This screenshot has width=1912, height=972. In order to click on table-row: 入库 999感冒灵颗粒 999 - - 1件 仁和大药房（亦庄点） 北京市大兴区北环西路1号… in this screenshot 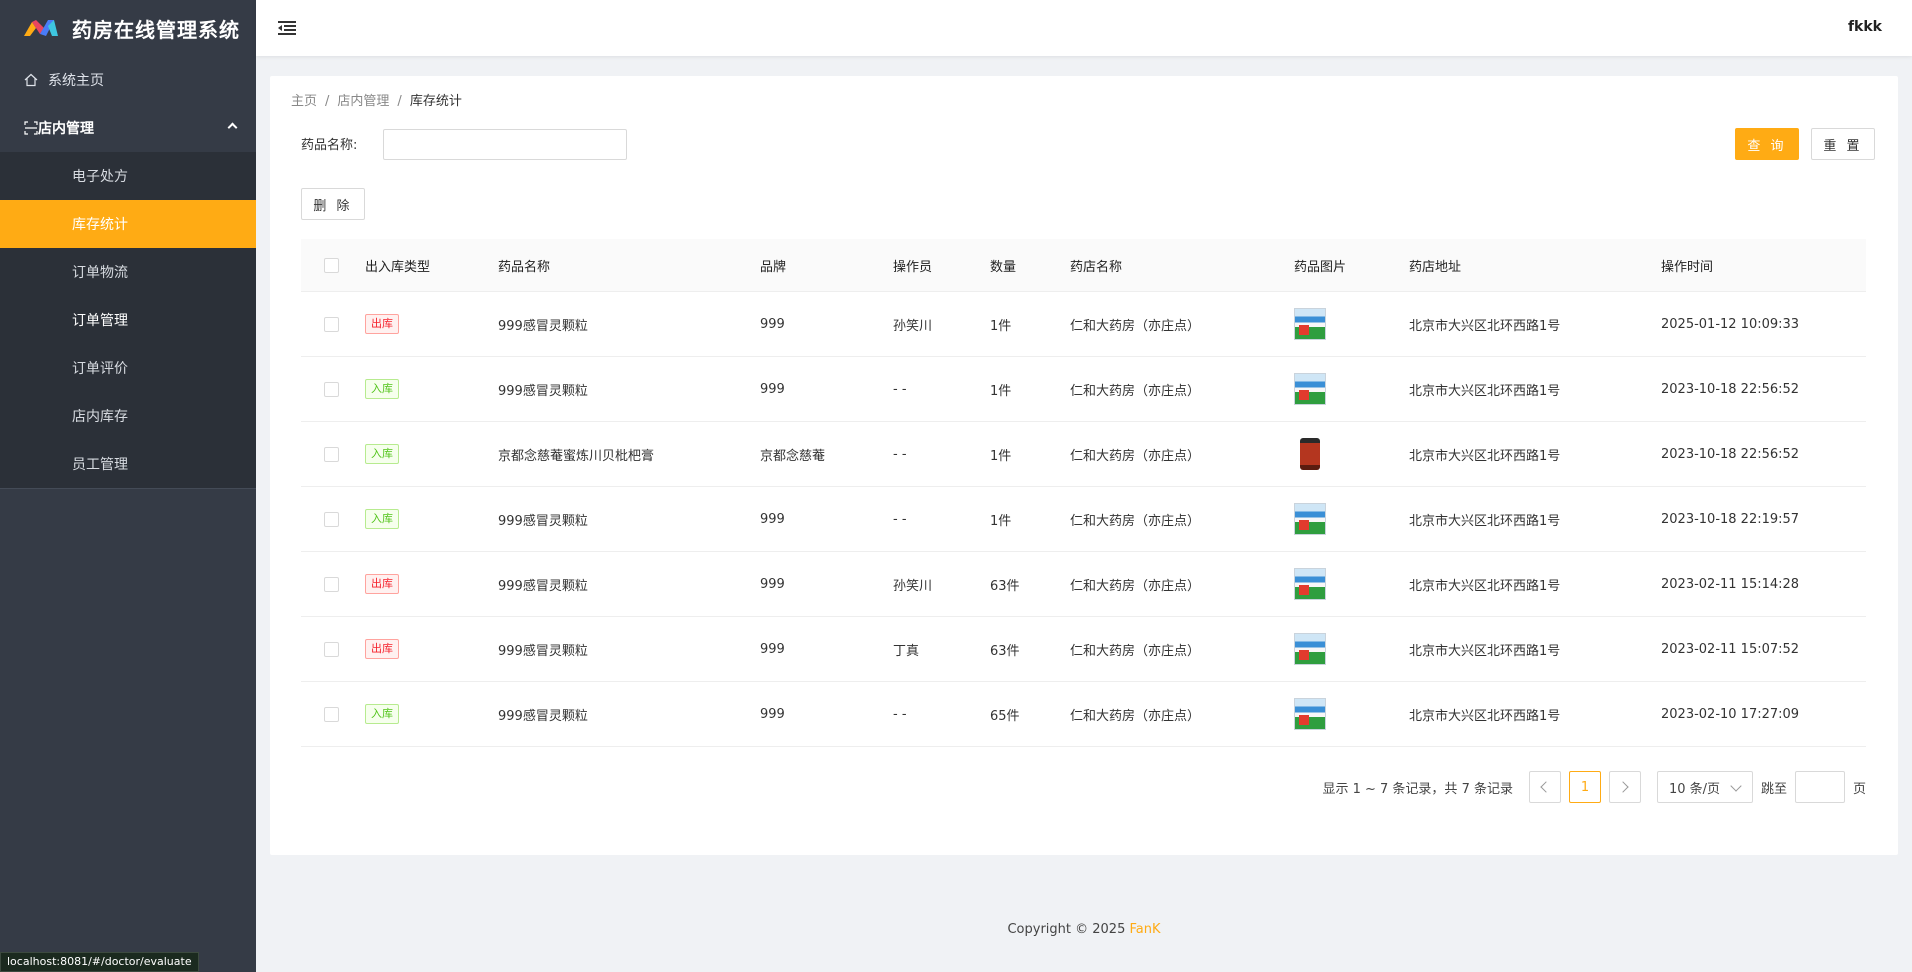, I will do `click(1083, 389)`.